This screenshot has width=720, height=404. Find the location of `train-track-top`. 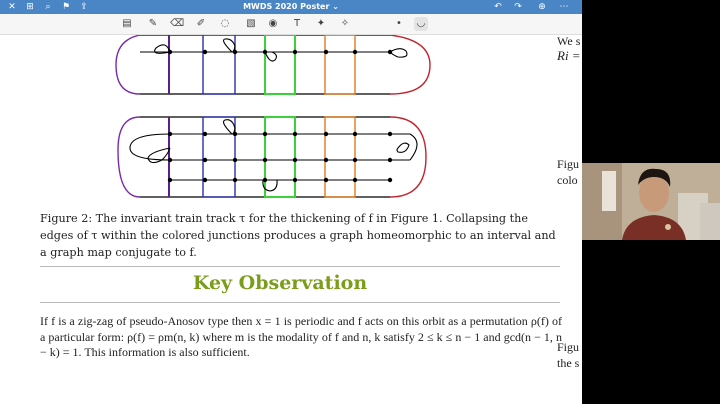

train-track-top is located at coordinates (273, 65).